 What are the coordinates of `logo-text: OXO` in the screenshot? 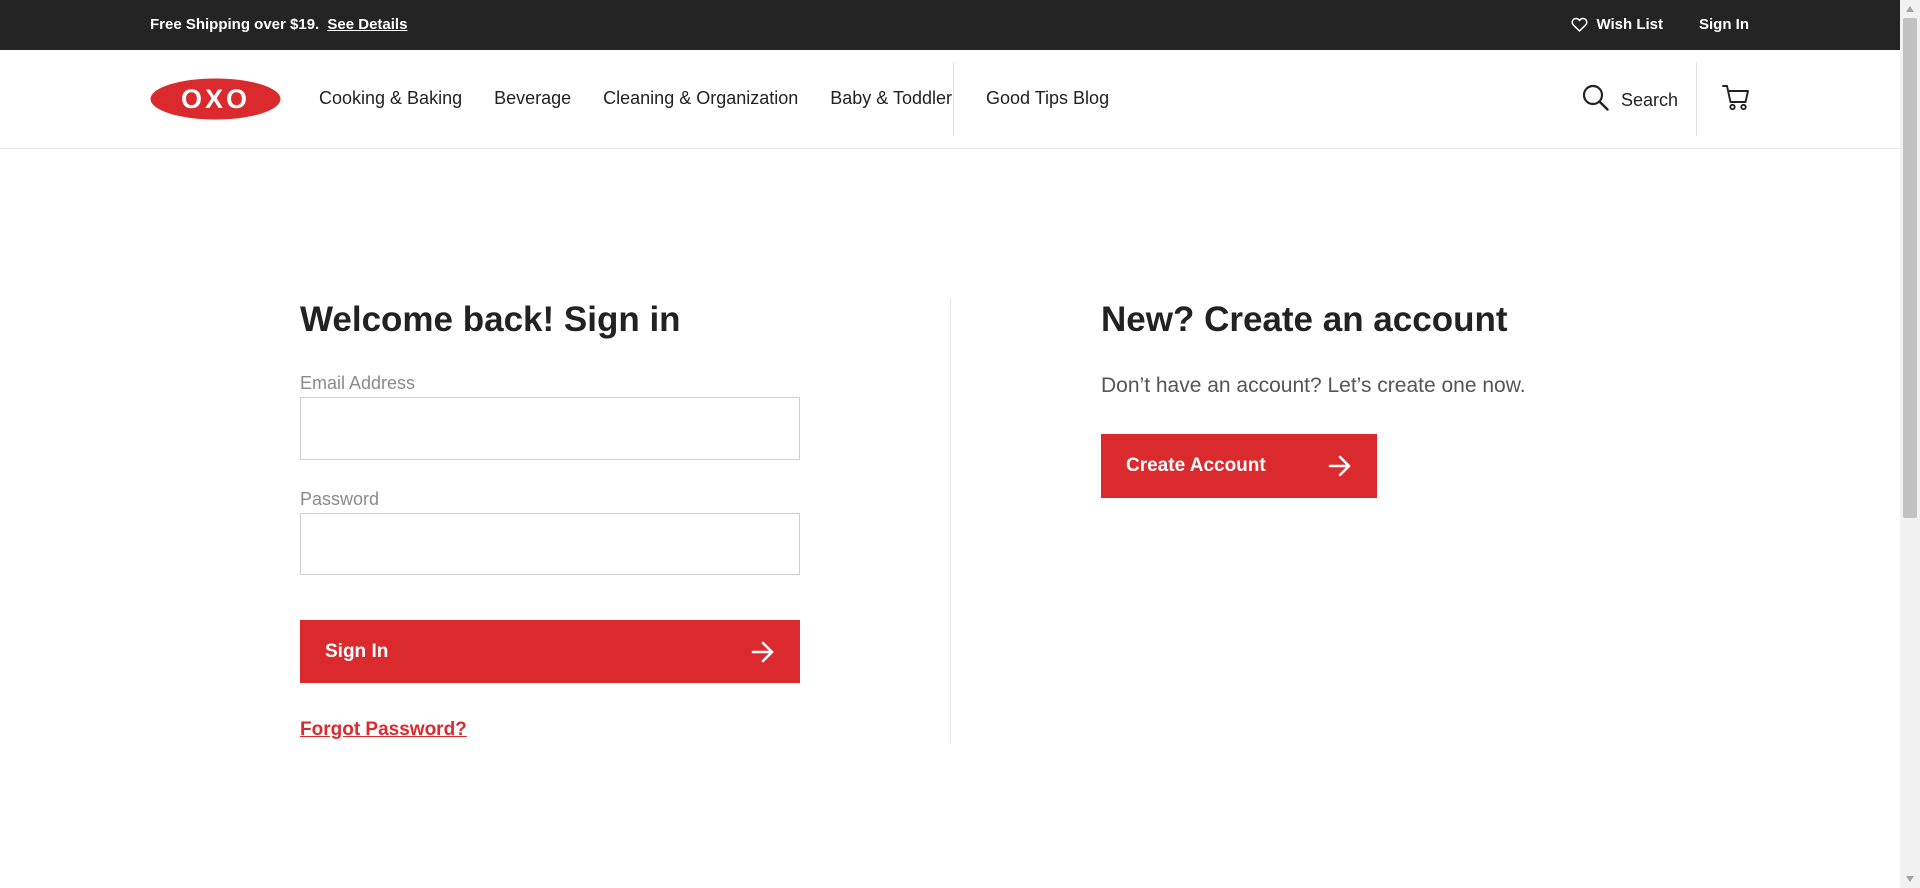 It's located at (215, 99).